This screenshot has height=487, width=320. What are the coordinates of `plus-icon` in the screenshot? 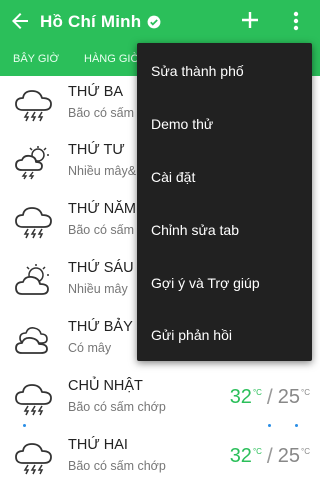 It's located at (250, 20).